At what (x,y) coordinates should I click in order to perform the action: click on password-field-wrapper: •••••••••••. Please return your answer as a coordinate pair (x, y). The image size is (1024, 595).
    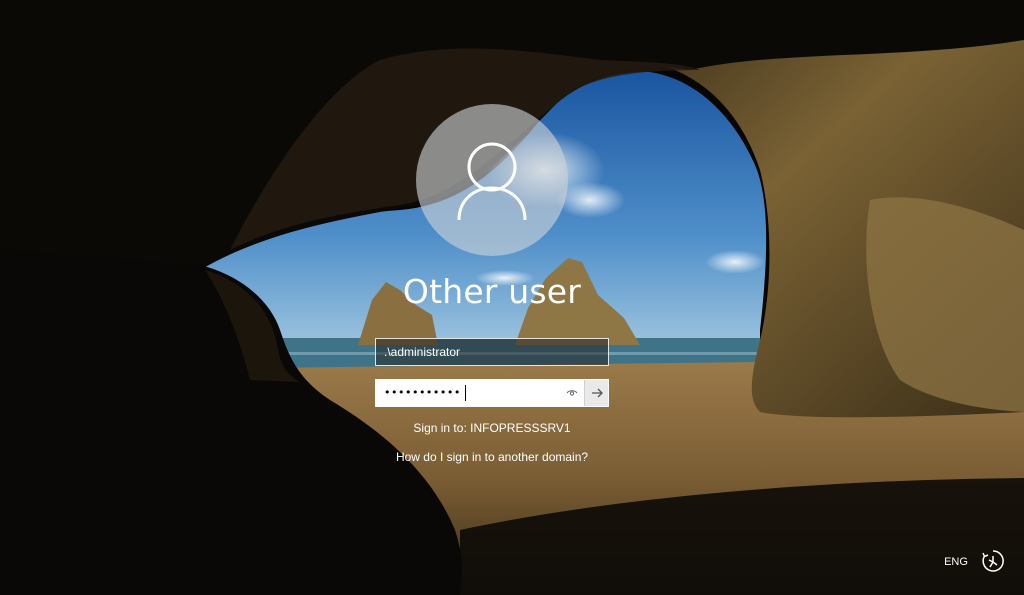
    Looking at the image, I should click on (492, 393).